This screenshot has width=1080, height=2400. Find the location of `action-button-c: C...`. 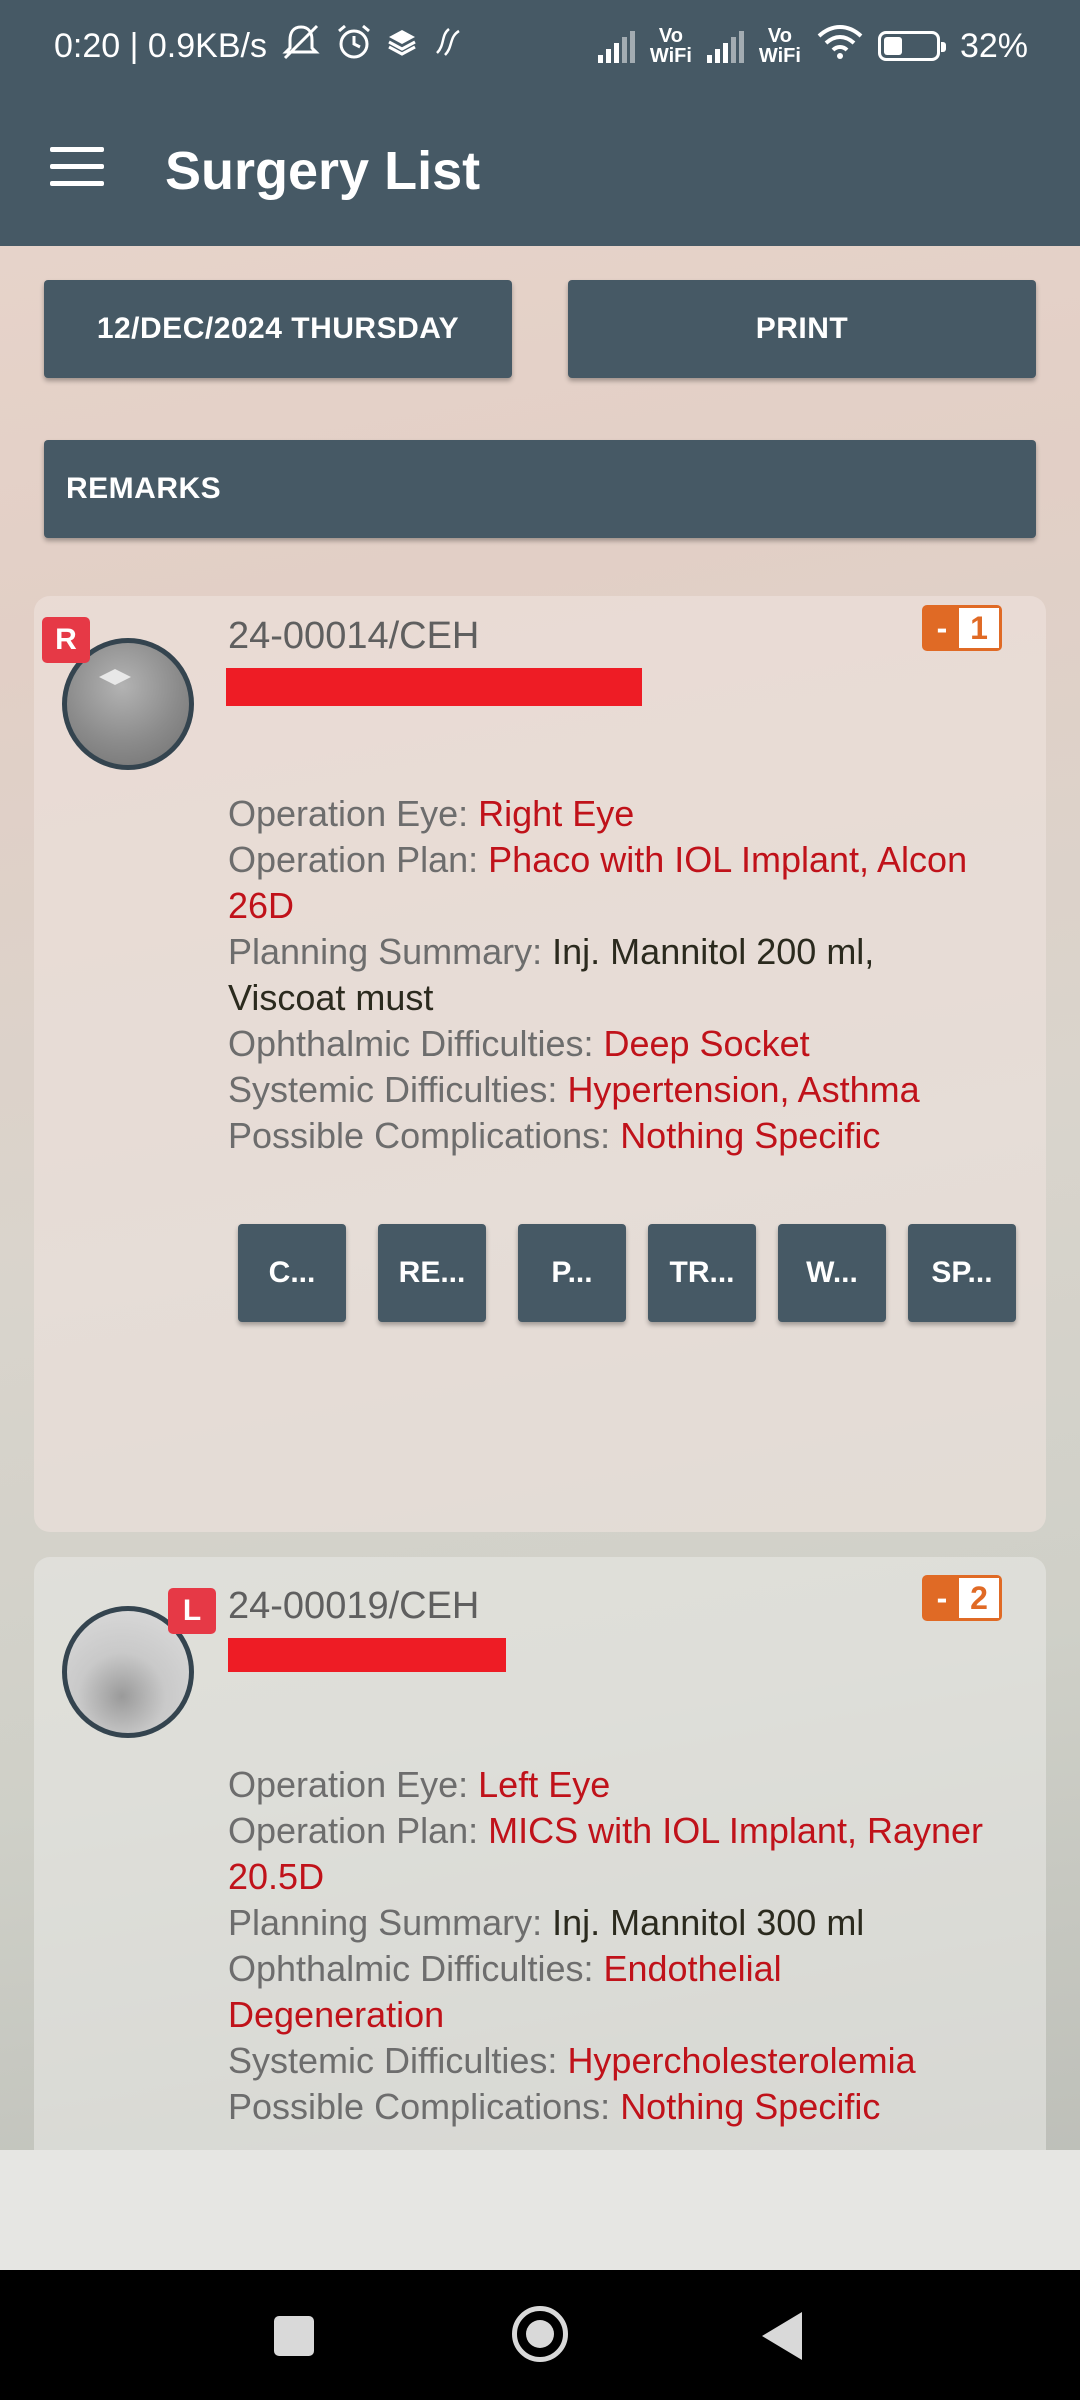

action-button-c: C... is located at coordinates (292, 1273).